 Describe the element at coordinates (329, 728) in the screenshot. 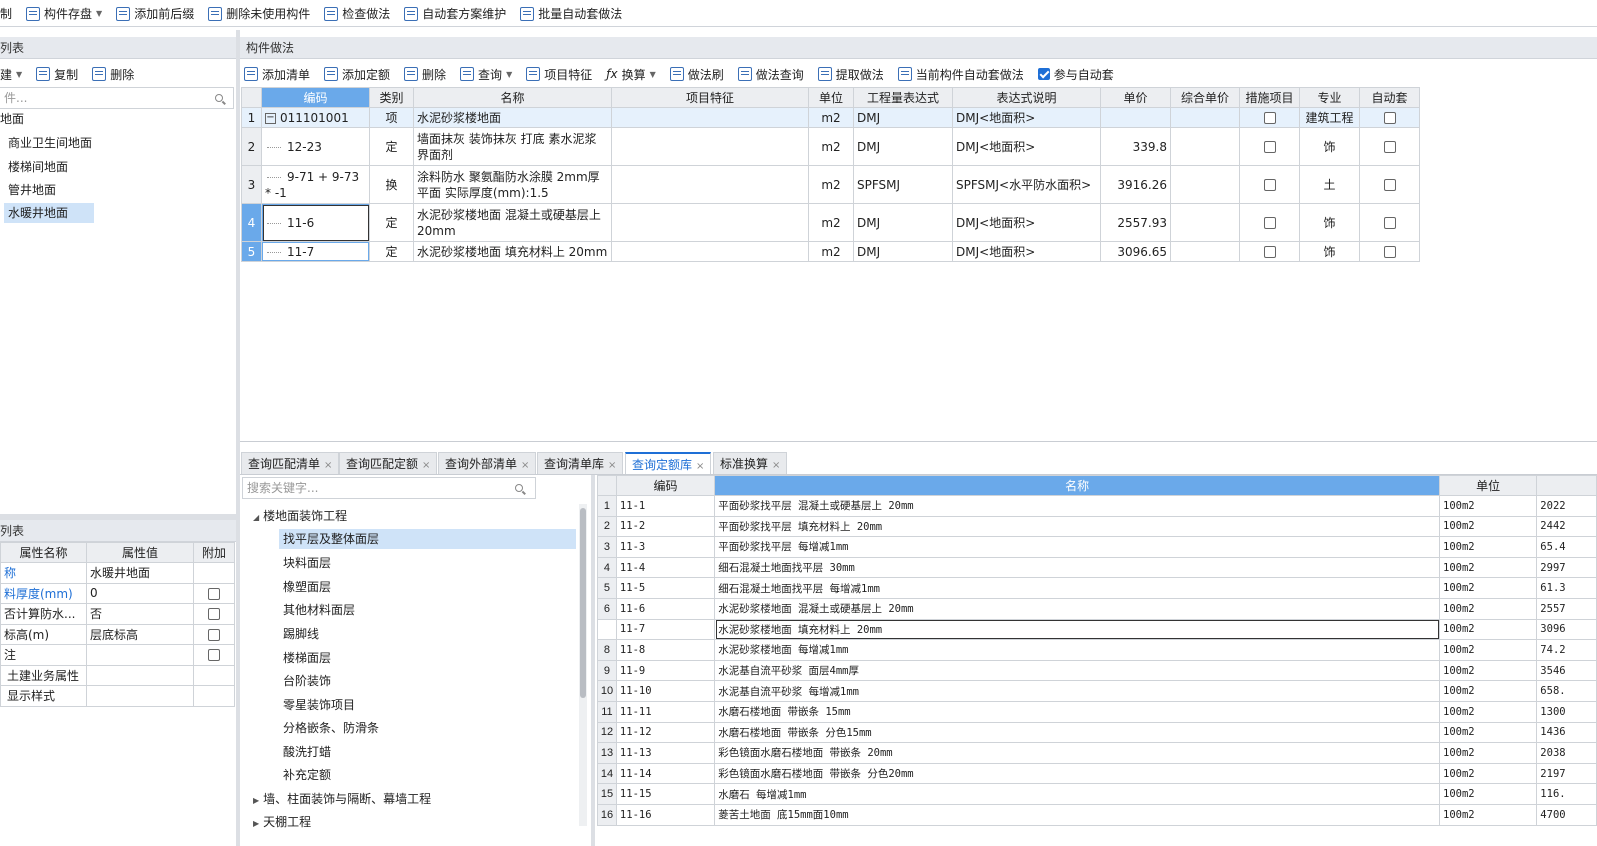

I see `lib-tree-item: 分格嵌条、防滑条` at that location.